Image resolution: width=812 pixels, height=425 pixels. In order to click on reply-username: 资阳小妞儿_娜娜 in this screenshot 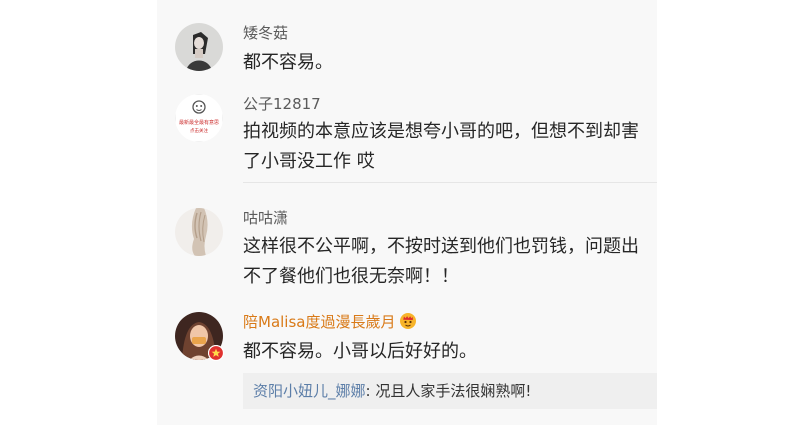, I will do `click(309, 391)`.